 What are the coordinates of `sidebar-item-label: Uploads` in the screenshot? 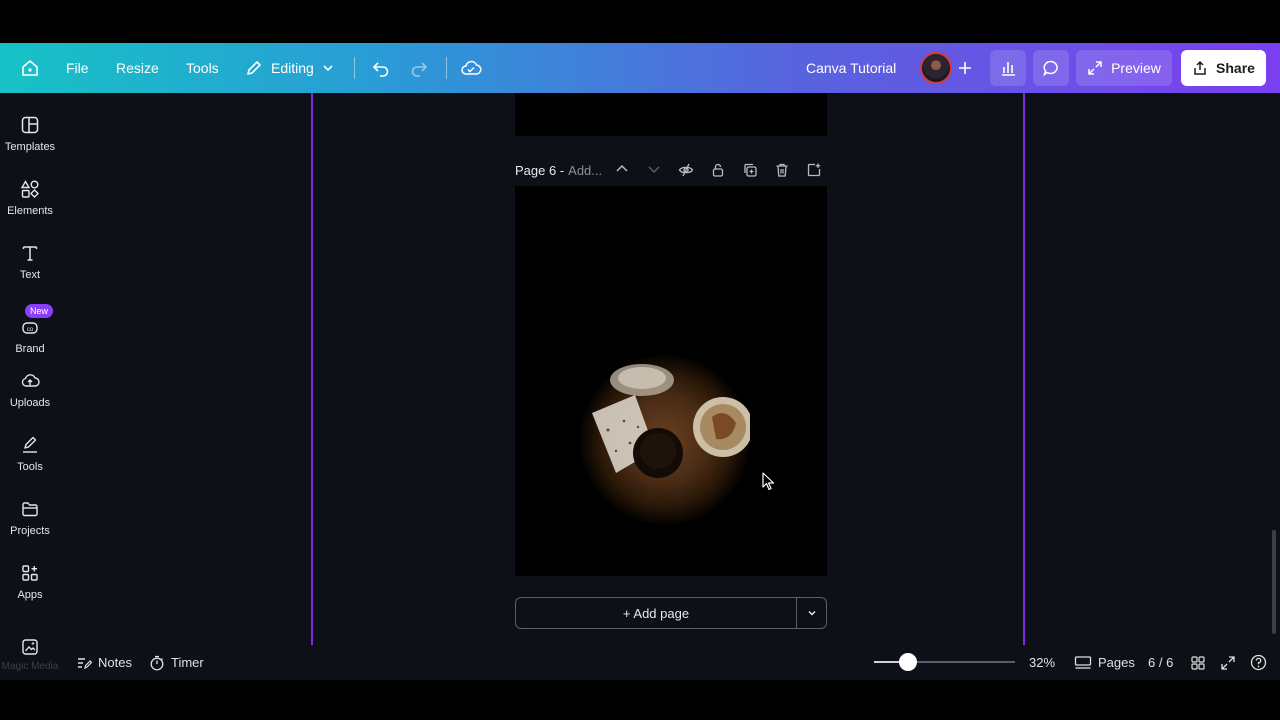 It's located at (30, 403).